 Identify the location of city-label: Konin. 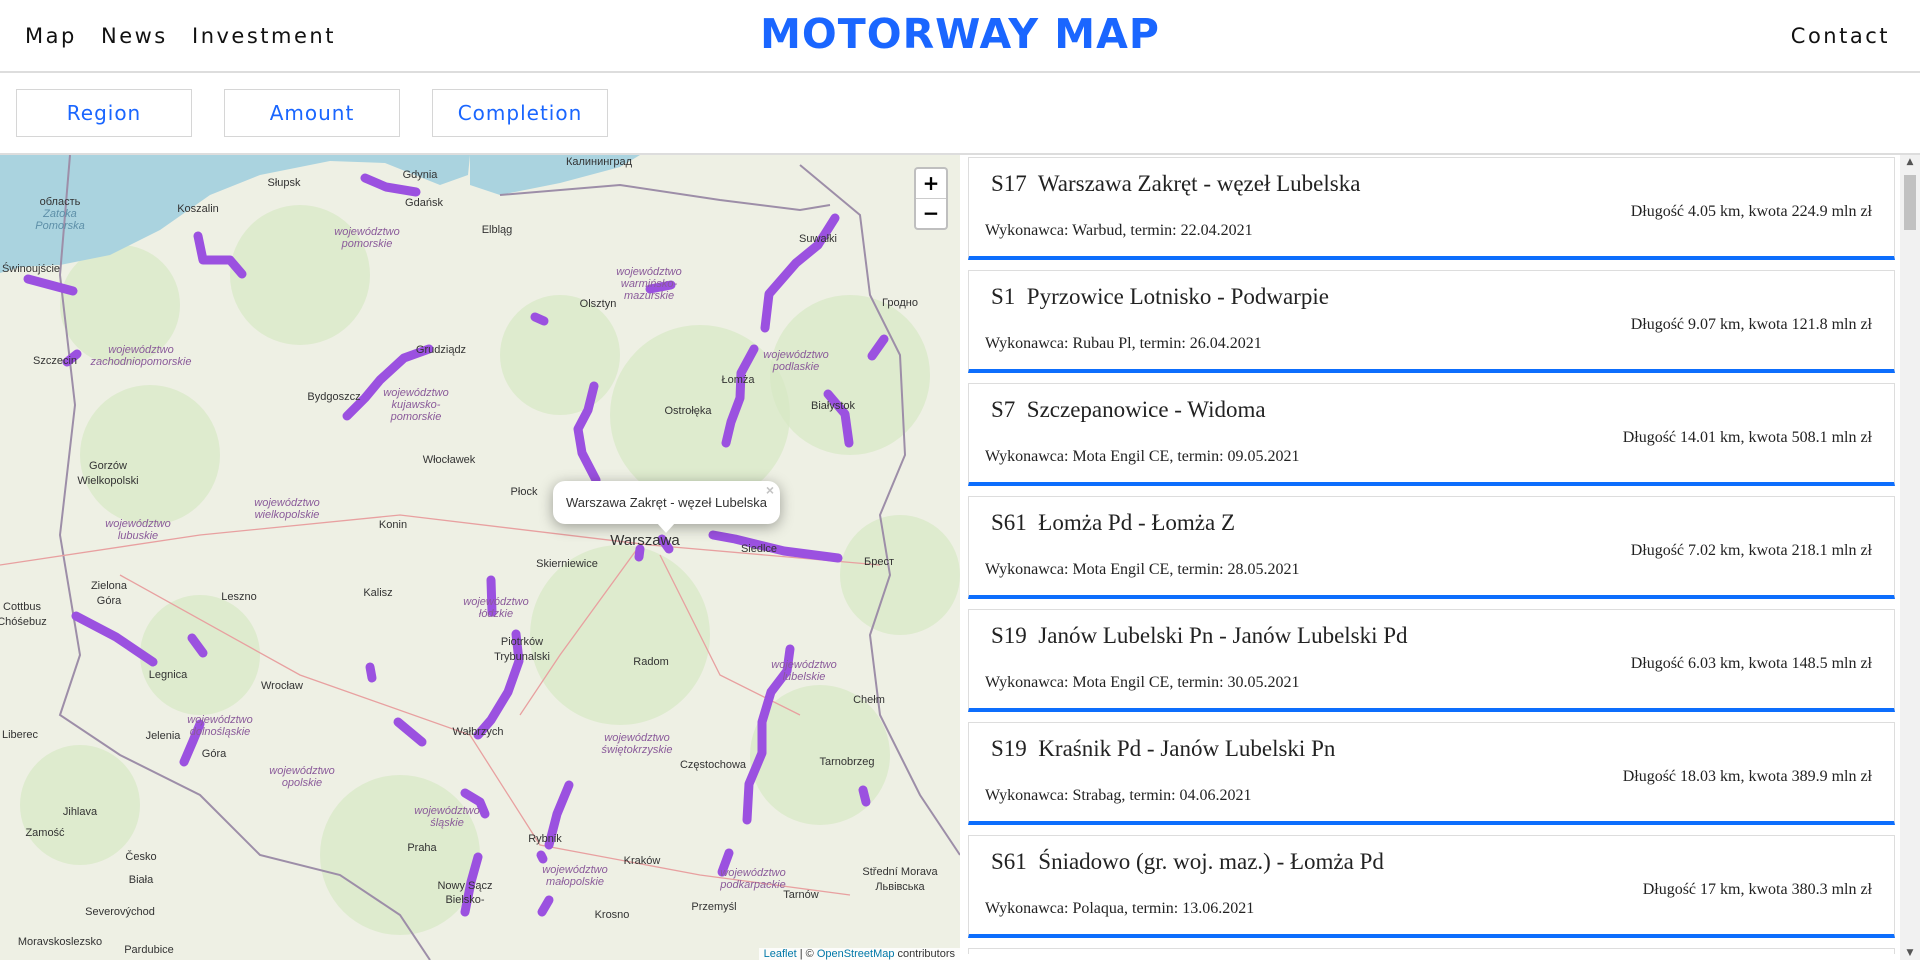
(393, 525).